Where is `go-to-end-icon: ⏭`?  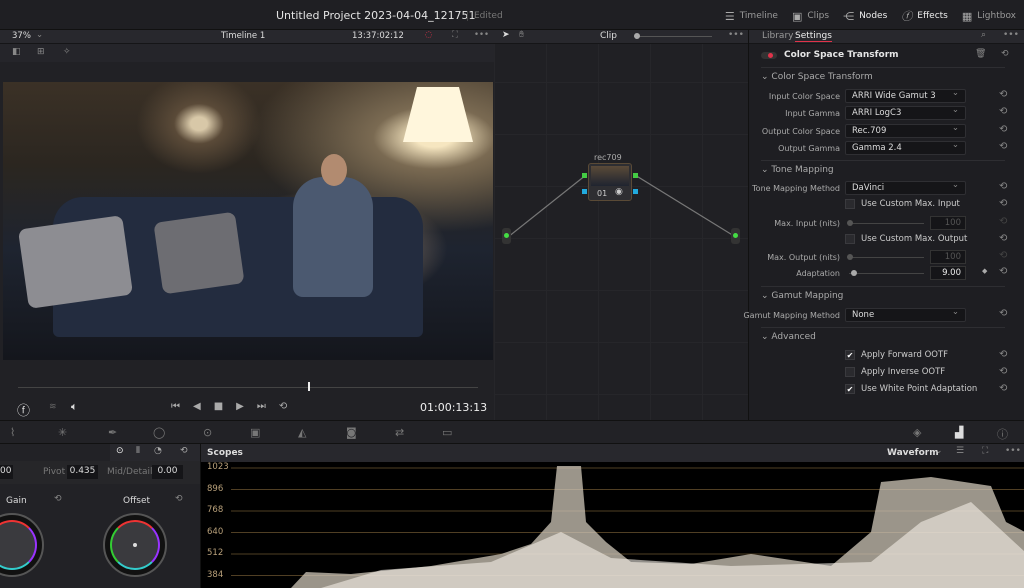
go-to-end-icon: ⏭ is located at coordinates (261, 406).